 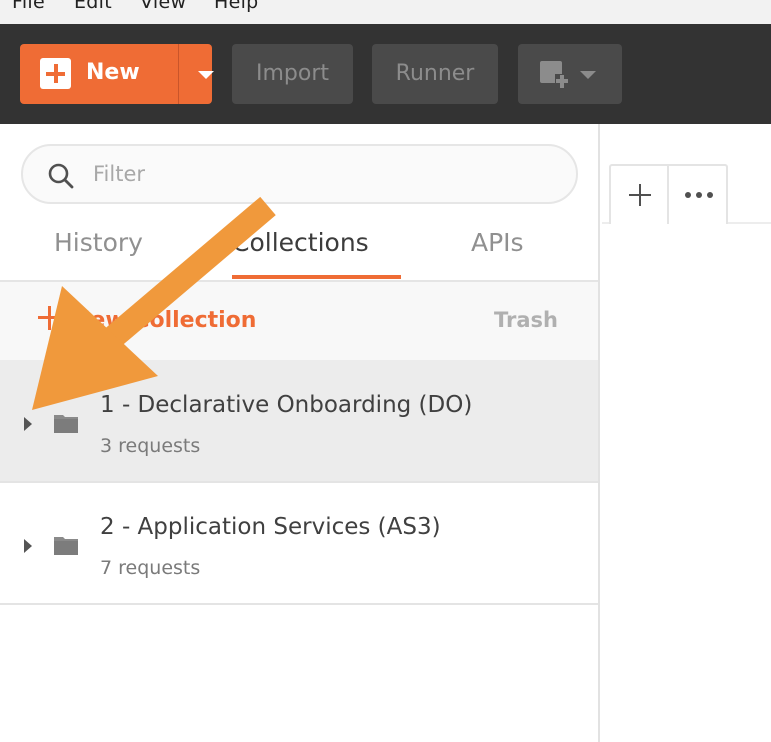 I want to click on menu-edit: Edit, so click(x=93, y=6).